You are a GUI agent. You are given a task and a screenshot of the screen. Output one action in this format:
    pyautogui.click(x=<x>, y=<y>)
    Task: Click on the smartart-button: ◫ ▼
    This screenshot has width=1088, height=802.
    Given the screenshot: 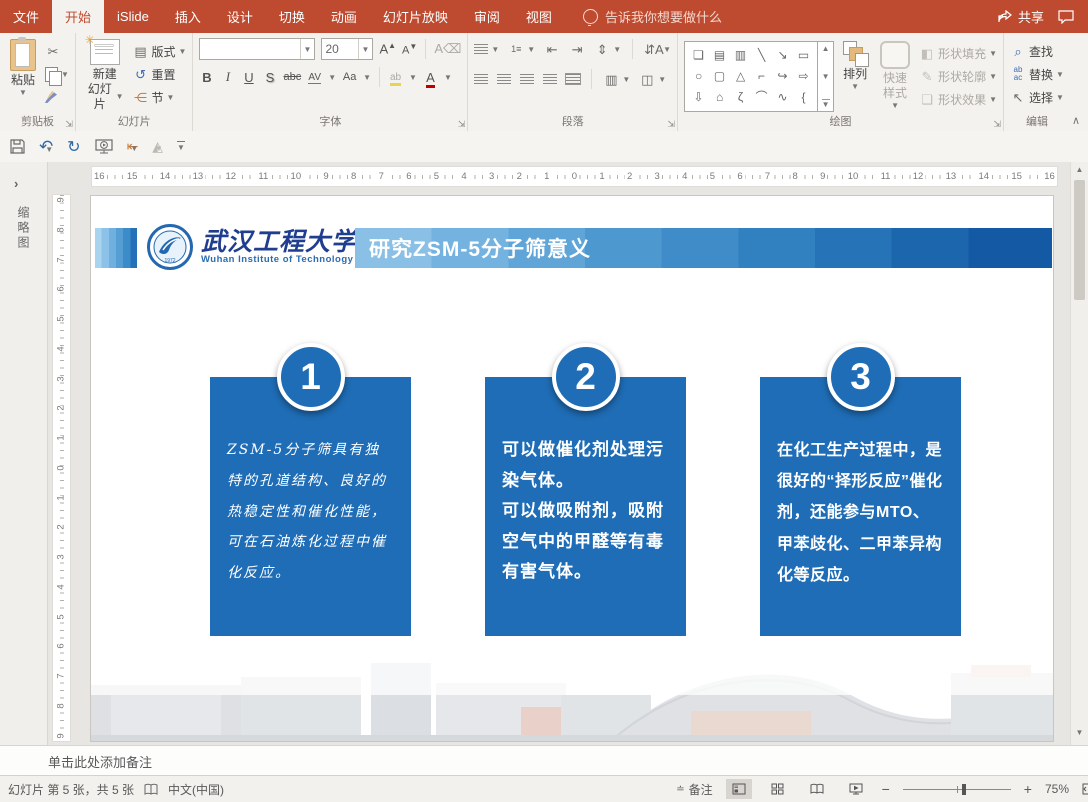 What is the action you would take?
    pyautogui.click(x=652, y=79)
    